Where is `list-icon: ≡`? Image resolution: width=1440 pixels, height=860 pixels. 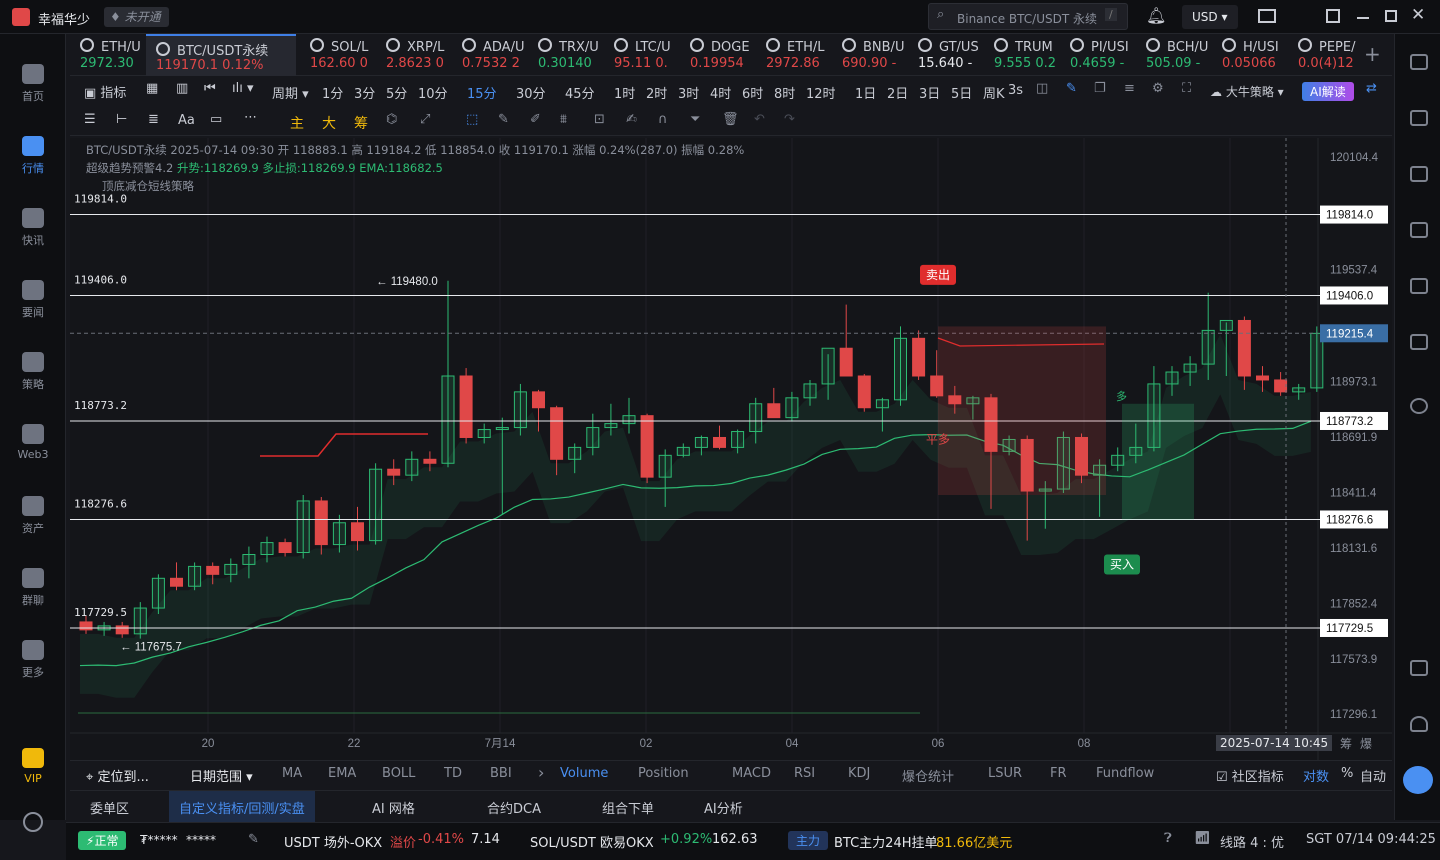
list-icon: ≡ is located at coordinates (1129, 88).